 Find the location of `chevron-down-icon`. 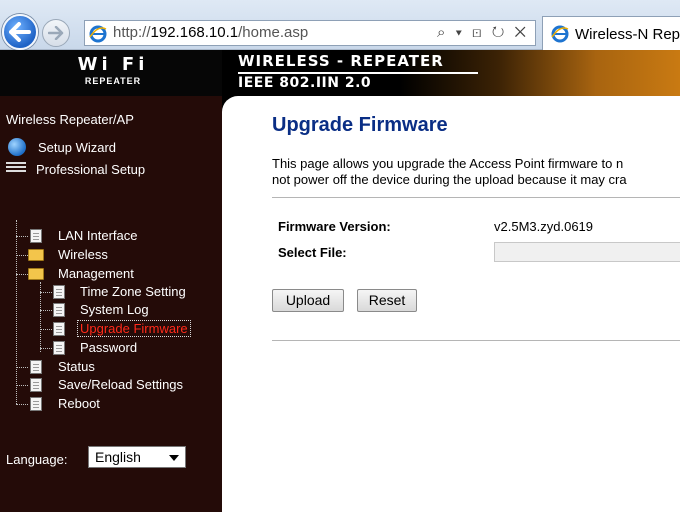

chevron-down-icon is located at coordinates (174, 458).